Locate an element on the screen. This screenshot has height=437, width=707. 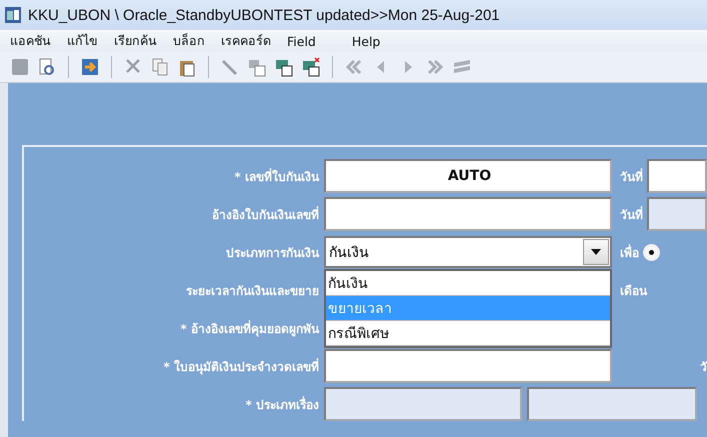
dropdown-field: กันเงิน is located at coordinates (468, 252).